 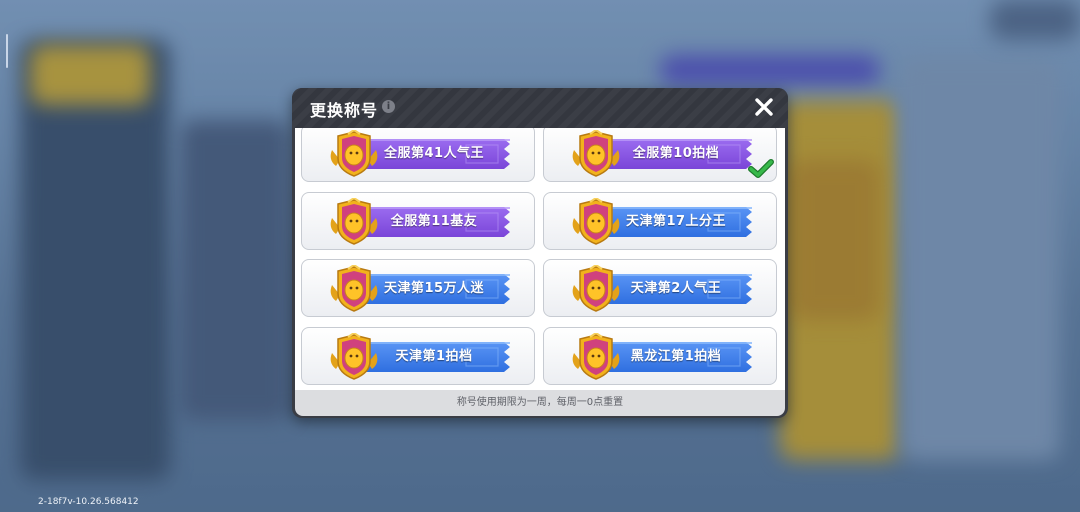 I want to click on title-label: 全服第10拍档, so click(x=676, y=153).